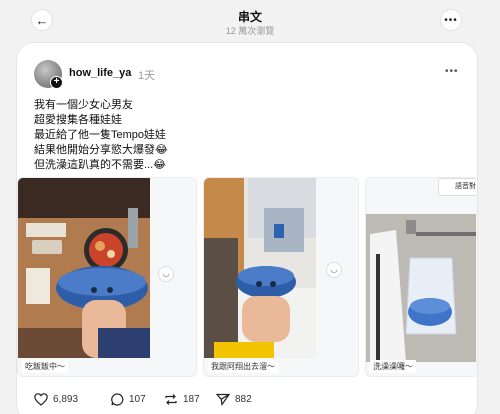 The width and height of the screenshot is (500, 414). I want to click on like-count: 6,893, so click(66, 399).